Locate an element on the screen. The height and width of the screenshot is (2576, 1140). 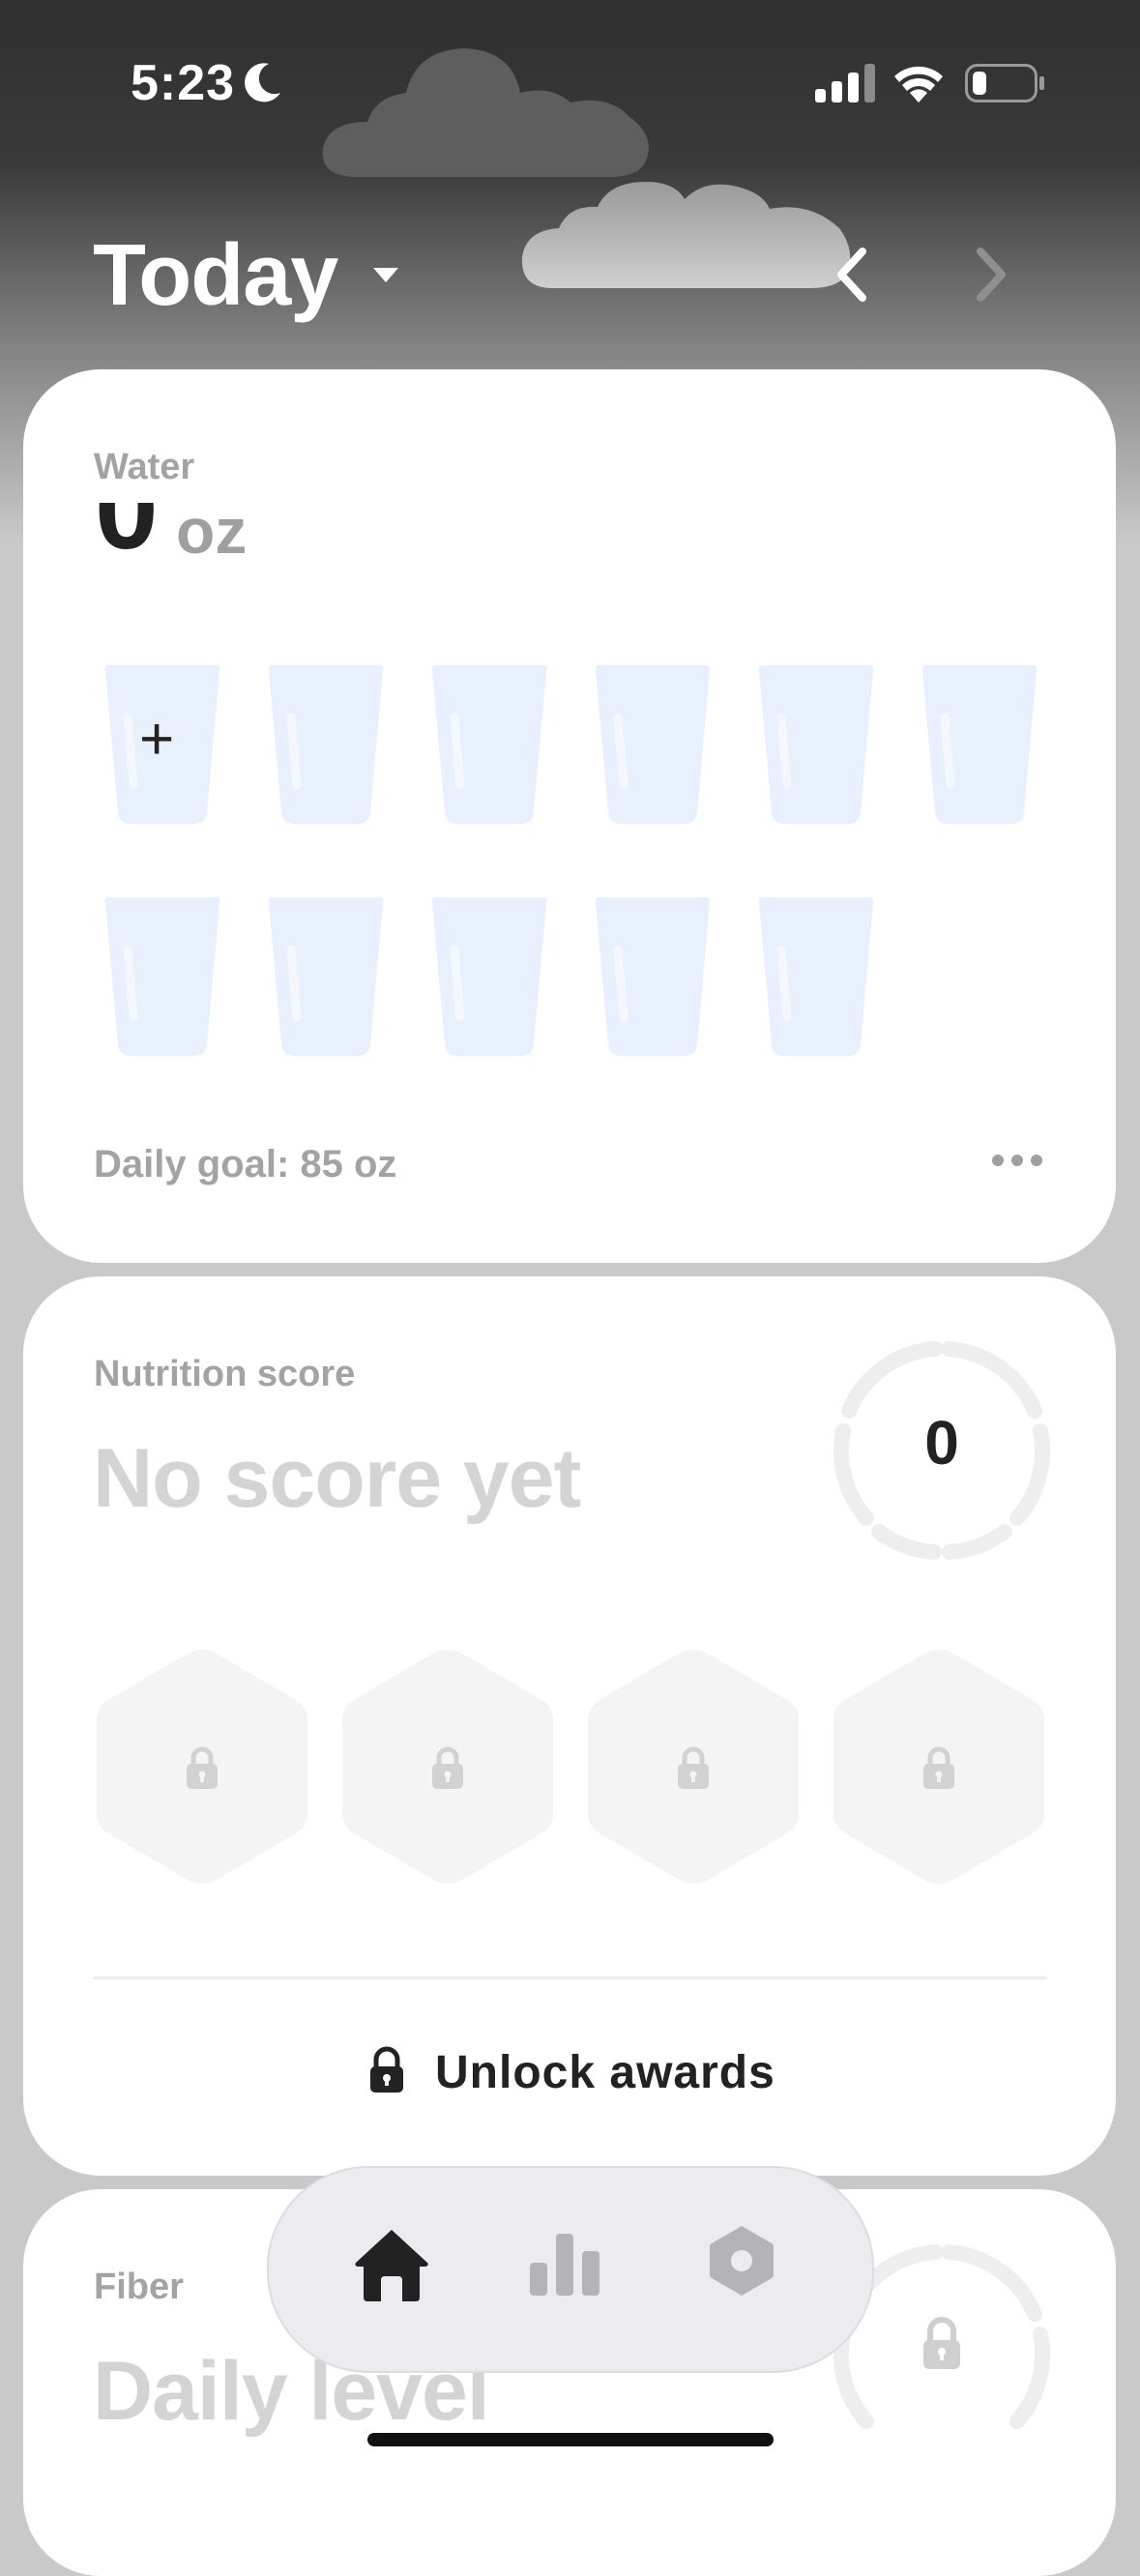
unlock-awards-label: Unlock awards is located at coordinates (605, 2072).